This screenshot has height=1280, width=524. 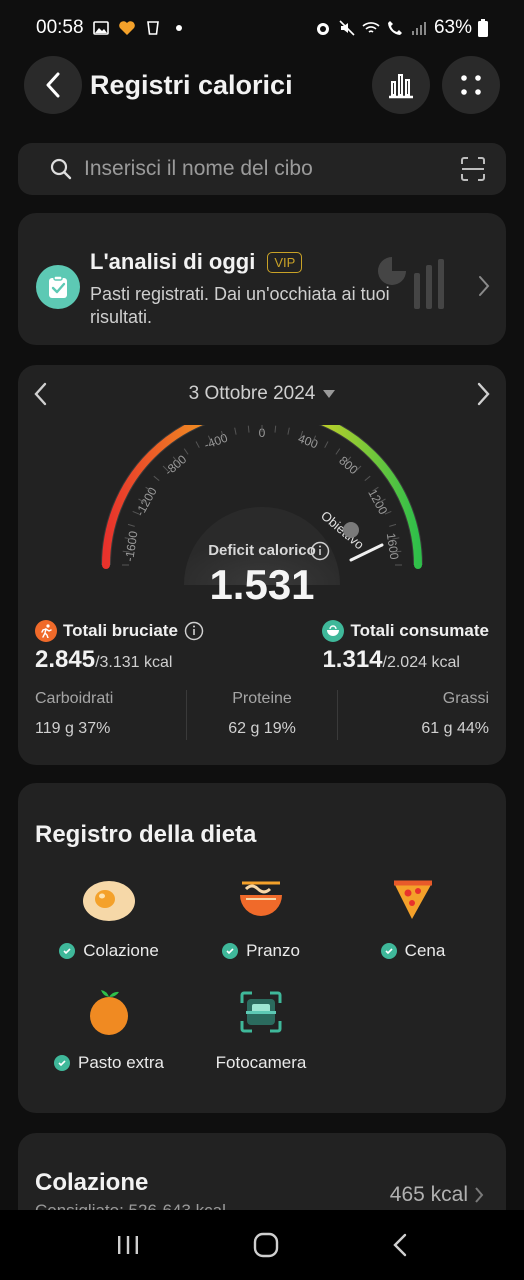 What do you see at coordinates (418, 28) in the screenshot?
I see `signal-icon` at bounding box center [418, 28].